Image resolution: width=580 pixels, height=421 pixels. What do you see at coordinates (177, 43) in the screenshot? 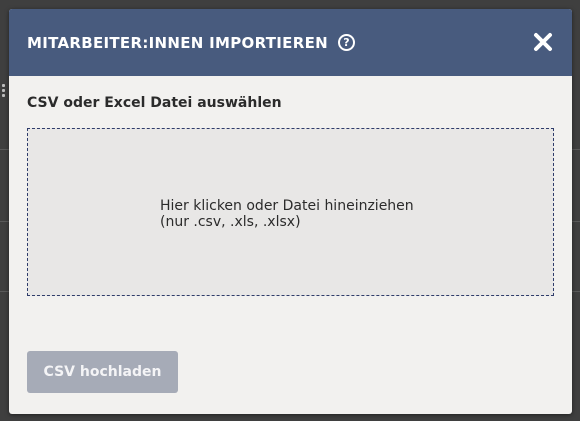
I see `dialog-title: MITARBEITER:INNEN IMPORTIEREN` at bounding box center [177, 43].